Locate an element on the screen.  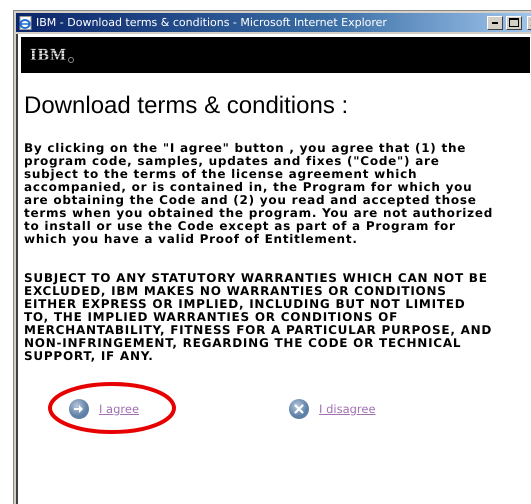
agree-link: I agree is located at coordinates (119, 409).